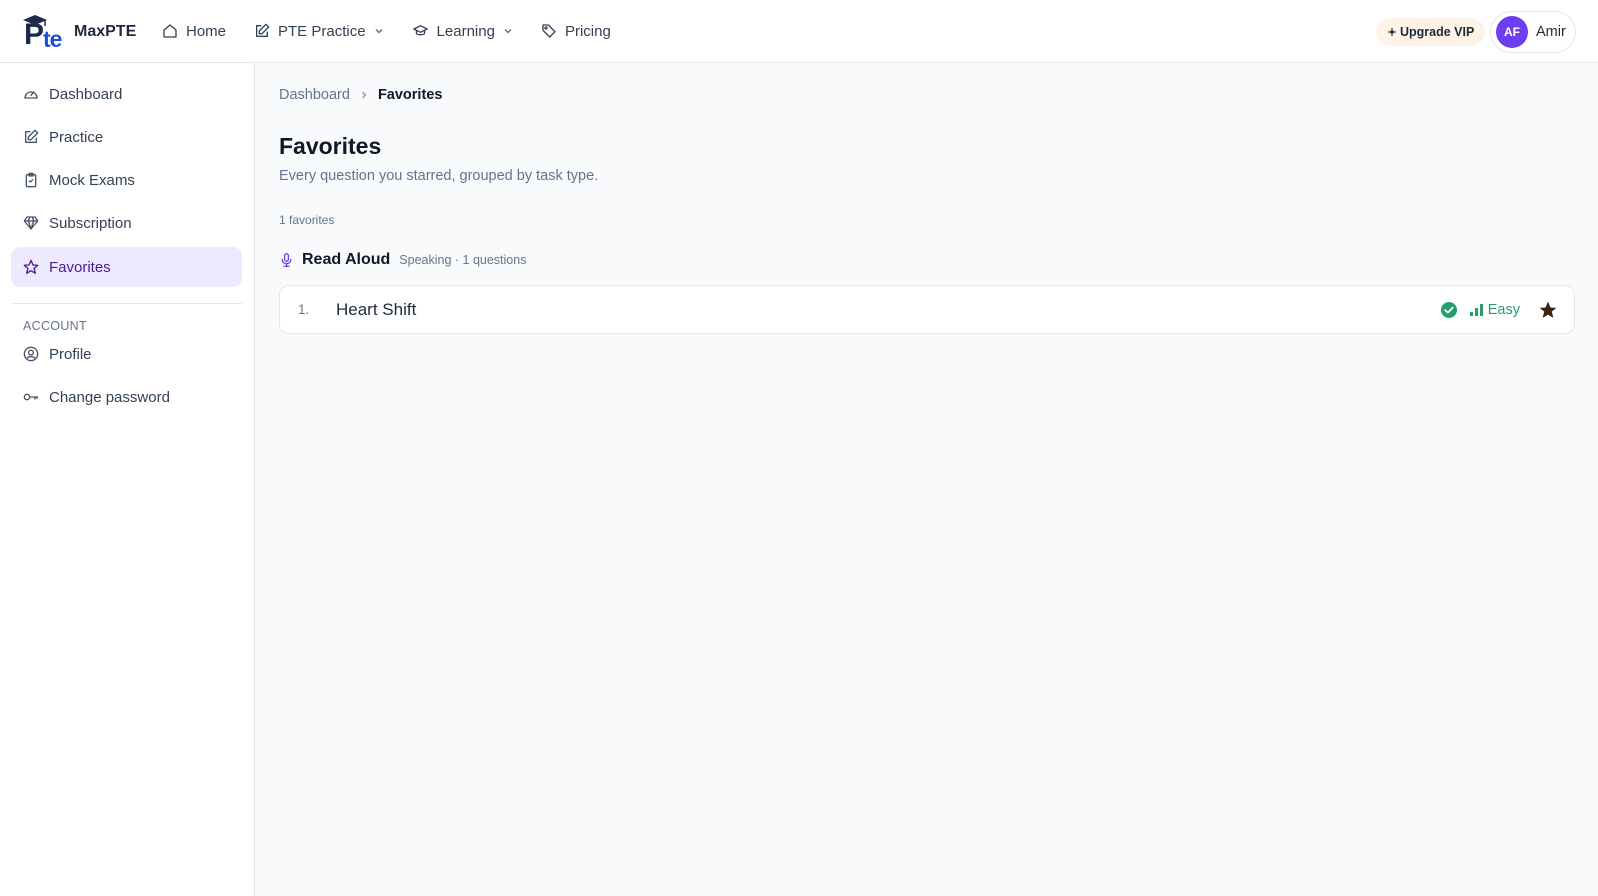  What do you see at coordinates (322, 31) in the screenshot?
I see `nav-pte-practice-label: PTE Practice` at bounding box center [322, 31].